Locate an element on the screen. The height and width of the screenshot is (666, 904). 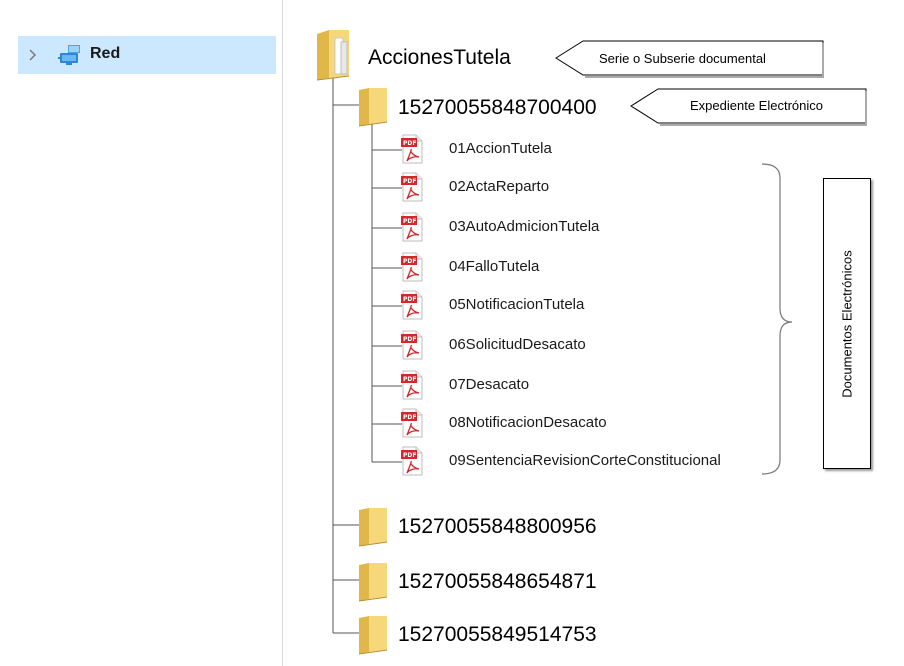
document-label: 03AutoAdmicionTutela is located at coordinates (524, 226).